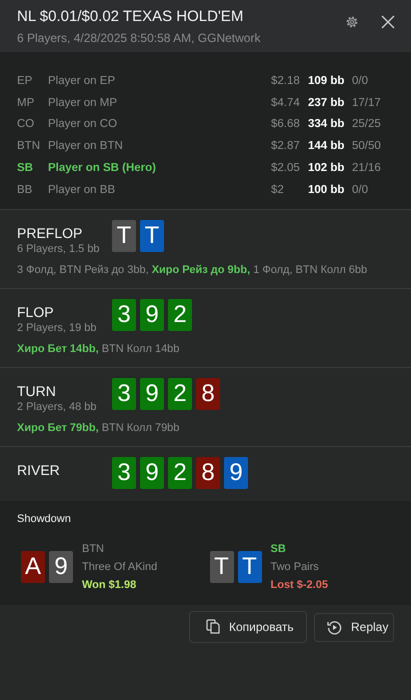  I want to click on player-stats: 50/50, so click(366, 146).